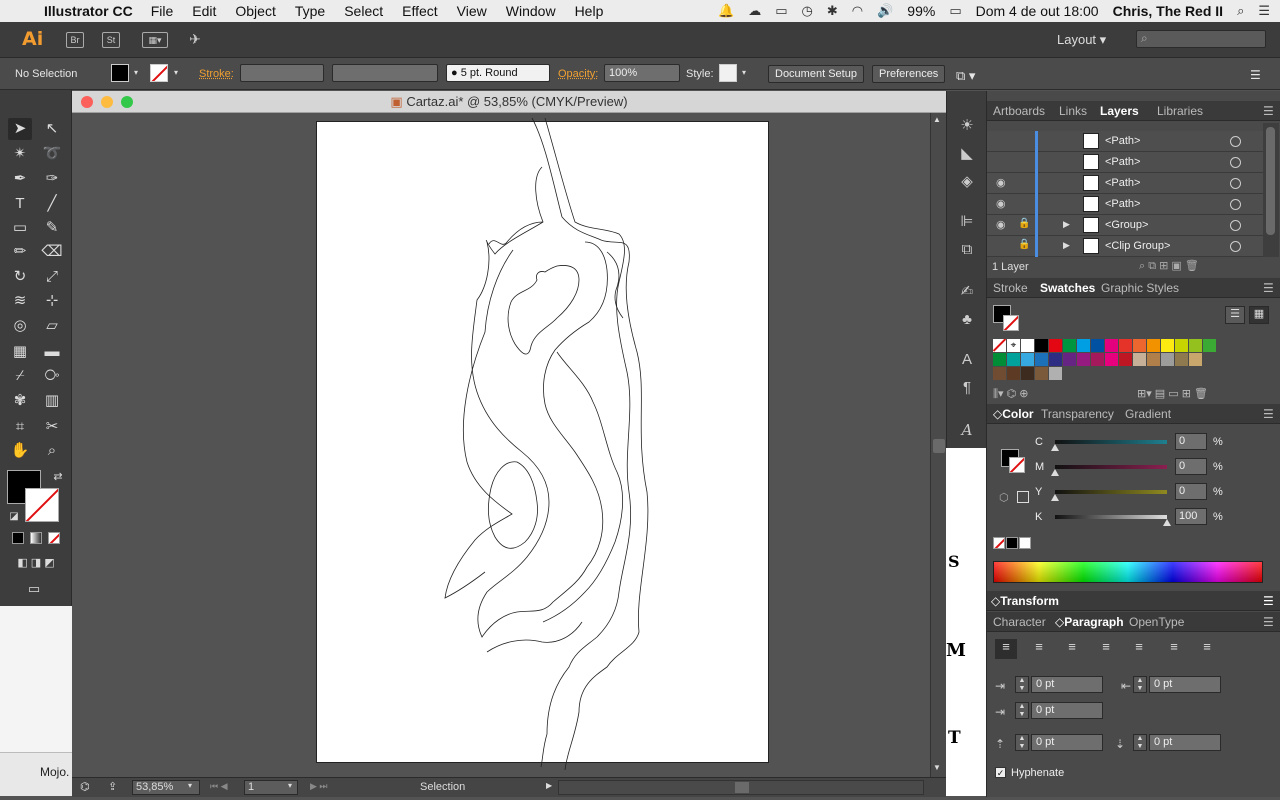 The width and height of the screenshot is (1280, 800). I want to click on tab-paragraph: ◇Paragraph, so click(1089, 622).